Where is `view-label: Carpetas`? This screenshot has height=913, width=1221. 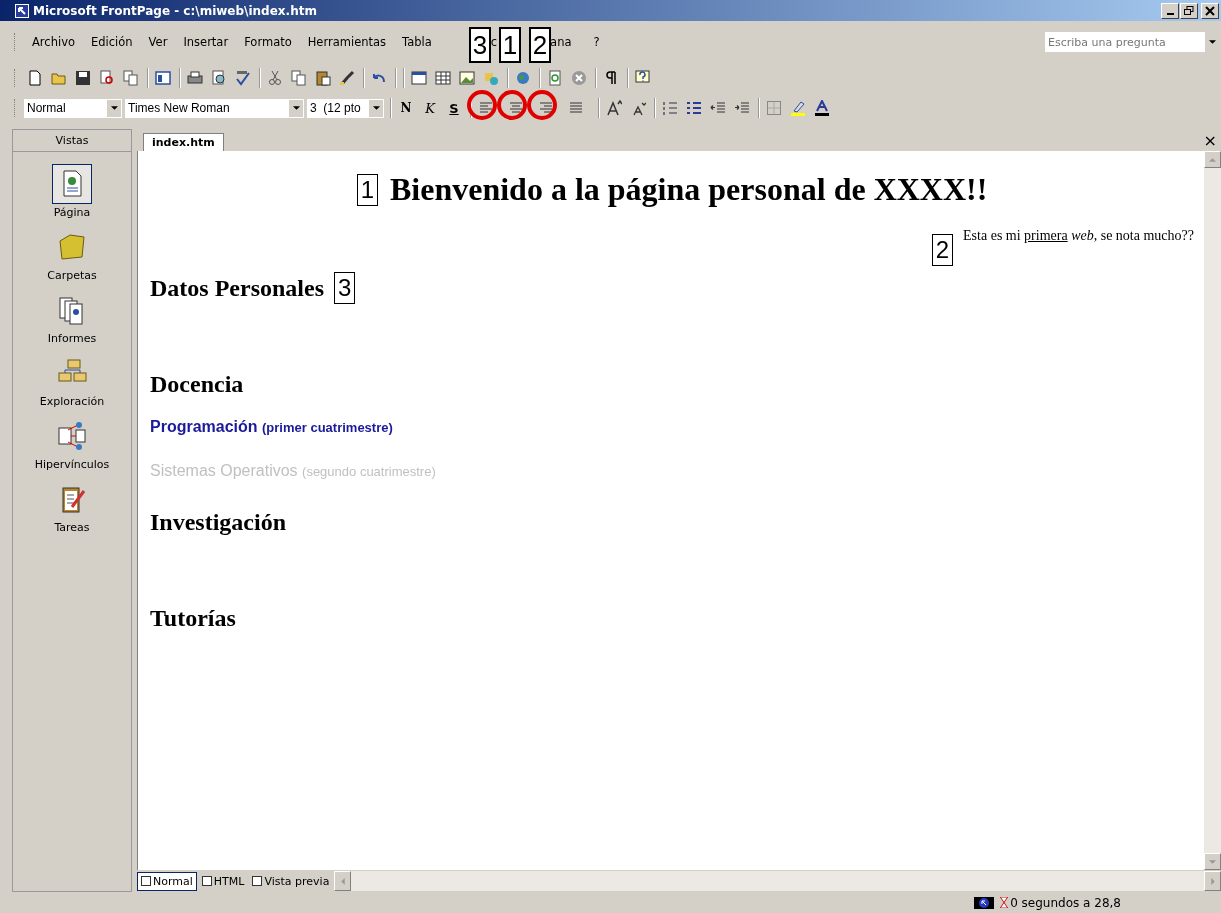 view-label: Carpetas is located at coordinates (72, 275).